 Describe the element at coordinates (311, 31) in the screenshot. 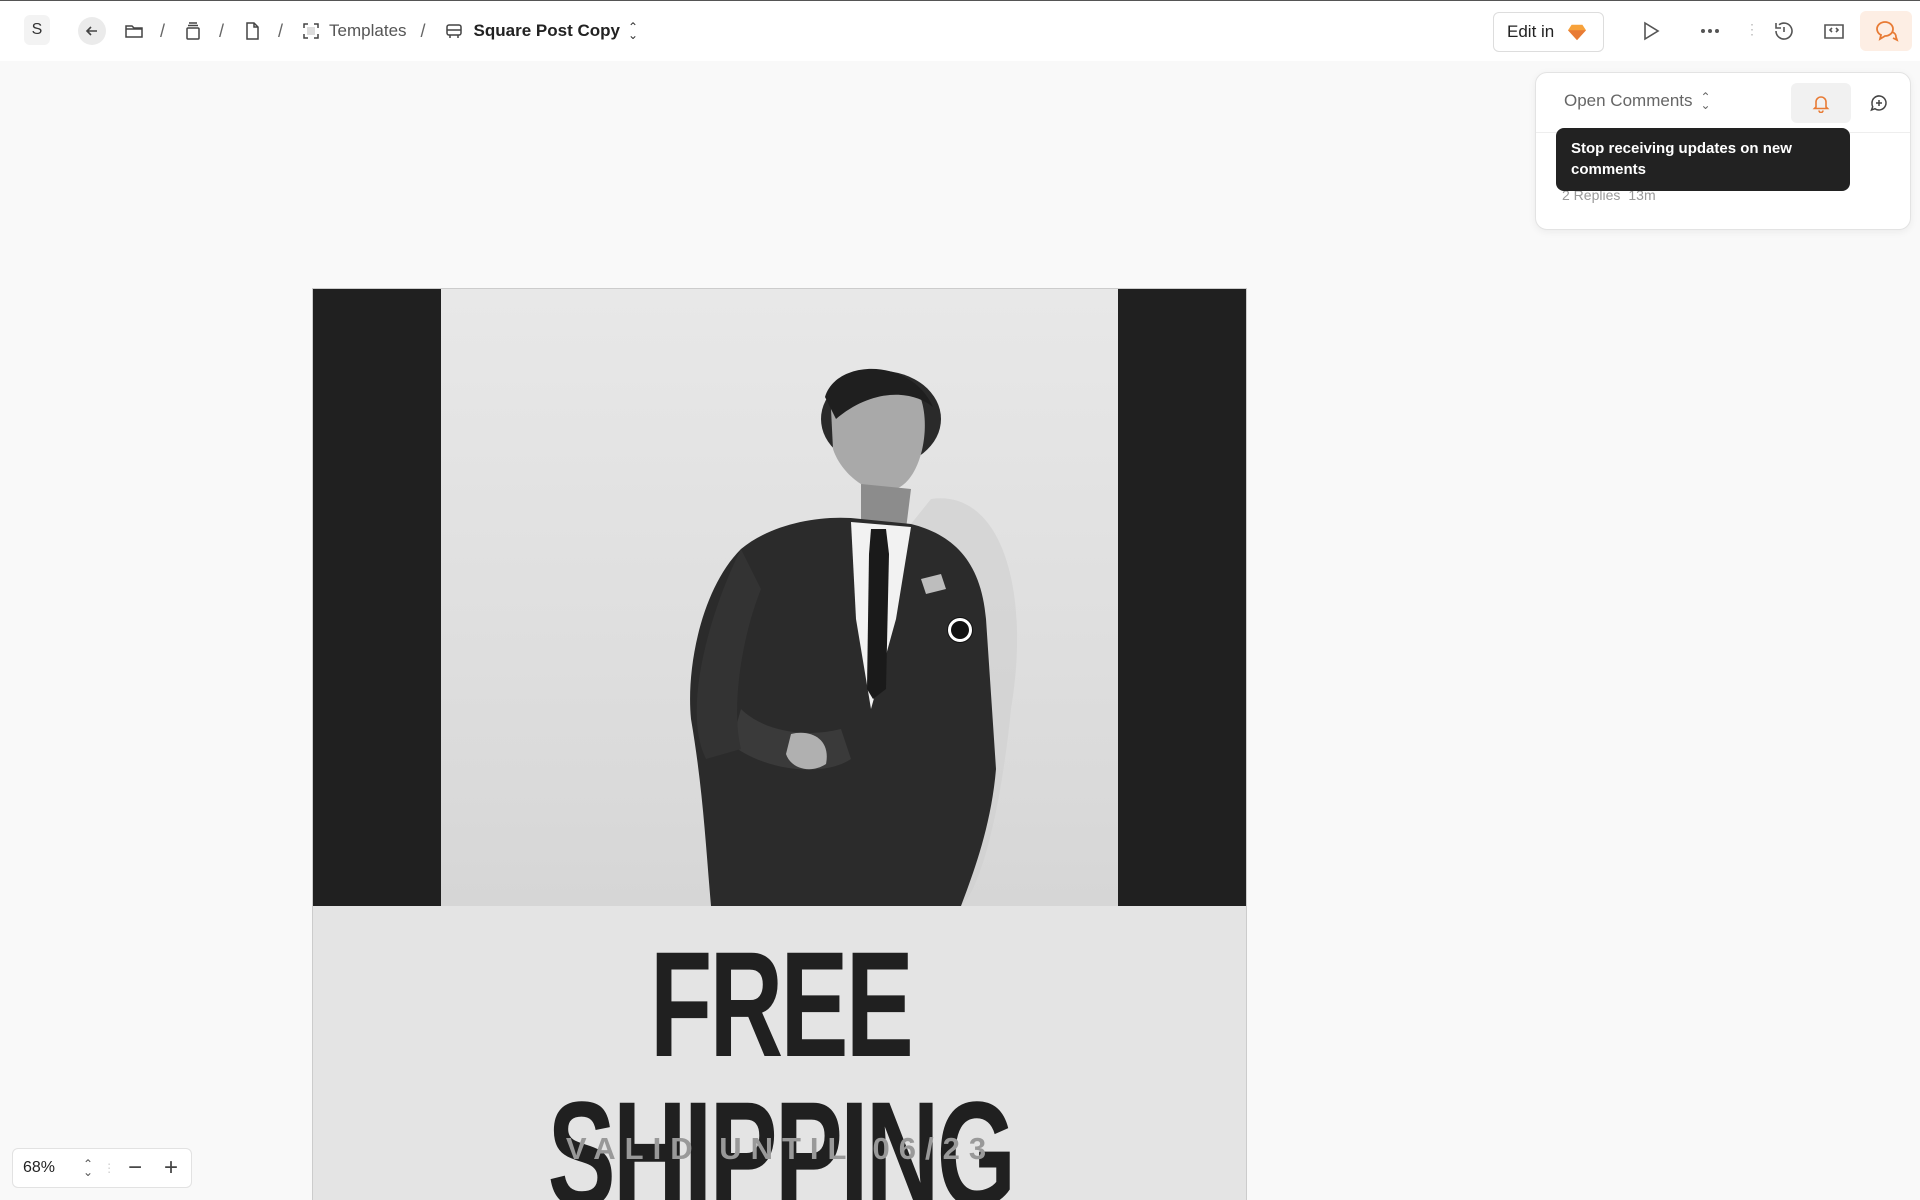

I see `artboard-icon` at that location.